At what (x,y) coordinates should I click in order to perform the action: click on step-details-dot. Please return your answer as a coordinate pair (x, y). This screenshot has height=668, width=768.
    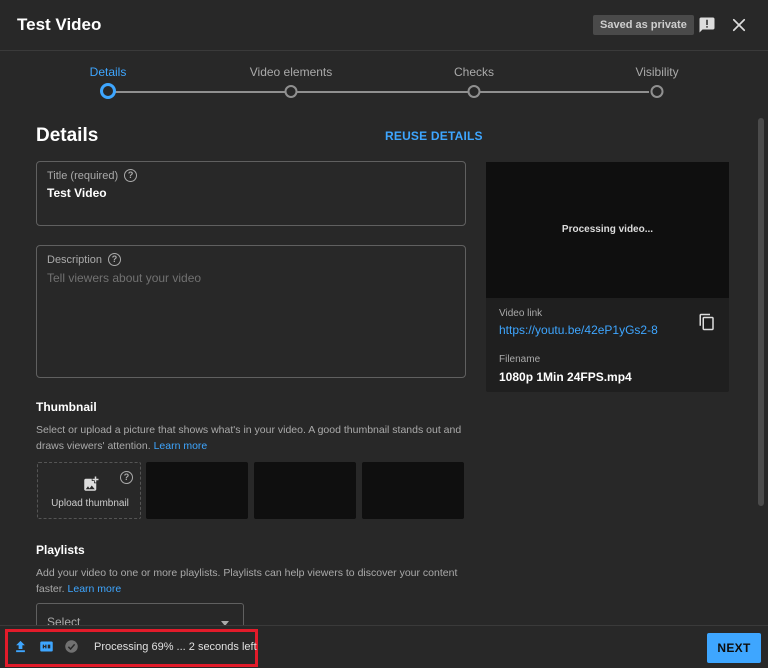
    Looking at the image, I should click on (108, 91).